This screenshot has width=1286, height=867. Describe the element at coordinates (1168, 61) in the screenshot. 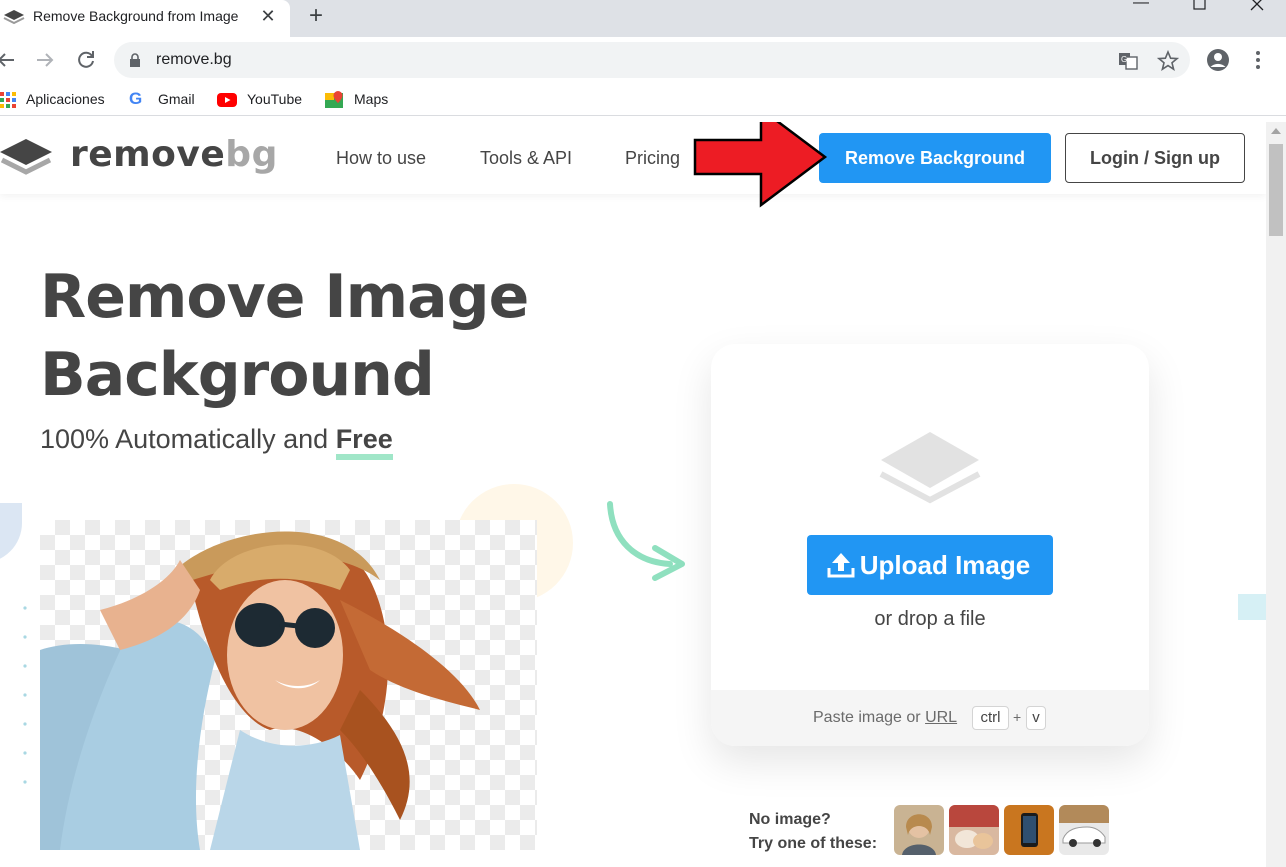

I see `bookmark-star-icon` at that location.